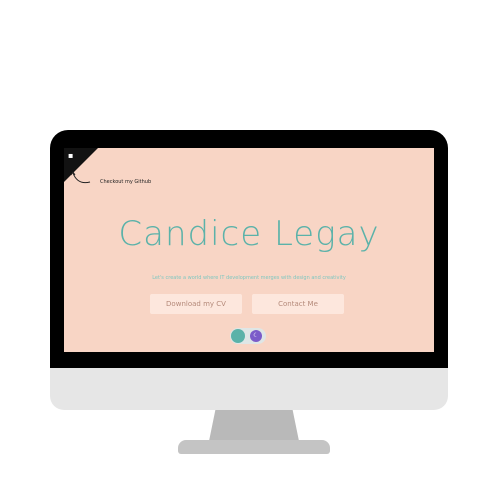  What do you see at coordinates (249, 234) in the screenshot?
I see `hero-name: Candice Legay` at bounding box center [249, 234].